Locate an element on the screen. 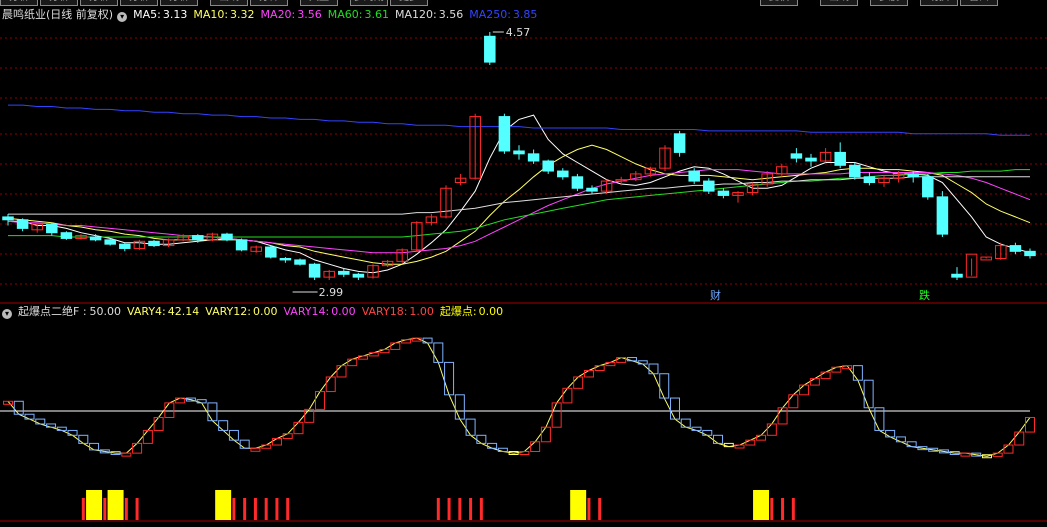 This screenshot has width=1047, height=527. indicator-legend-label: VARY18: is located at coordinates (384, 311).